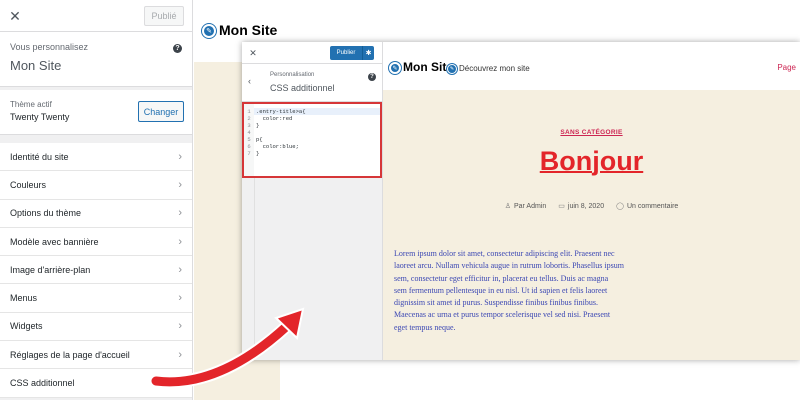 The height and width of the screenshot is (400, 800). I want to click on menu-item-label: Réglages de la page d'accueil, so click(70, 354).